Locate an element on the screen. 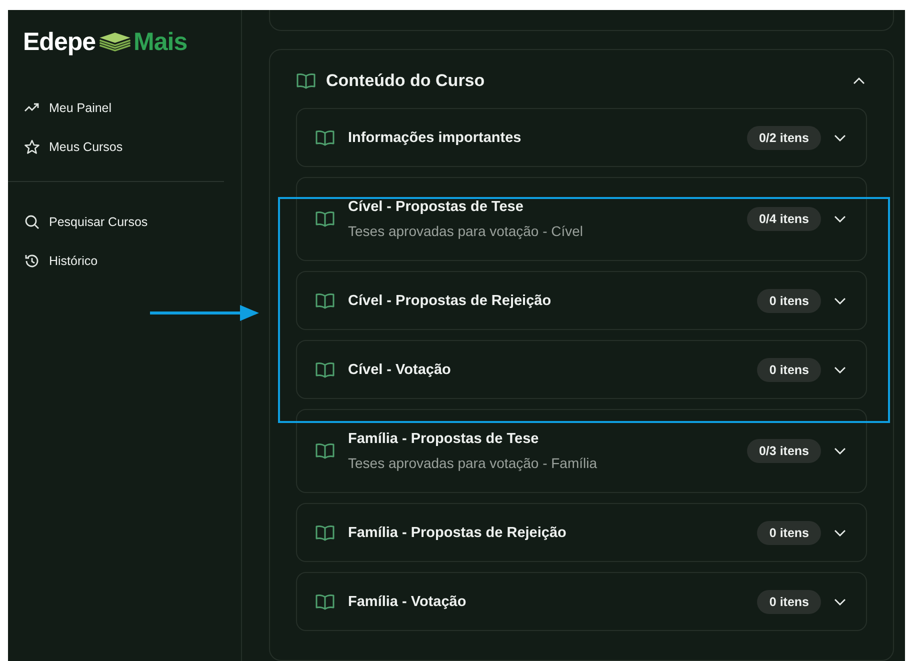  module-title: Família - Propostas de Rejeição is located at coordinates (458, 532).